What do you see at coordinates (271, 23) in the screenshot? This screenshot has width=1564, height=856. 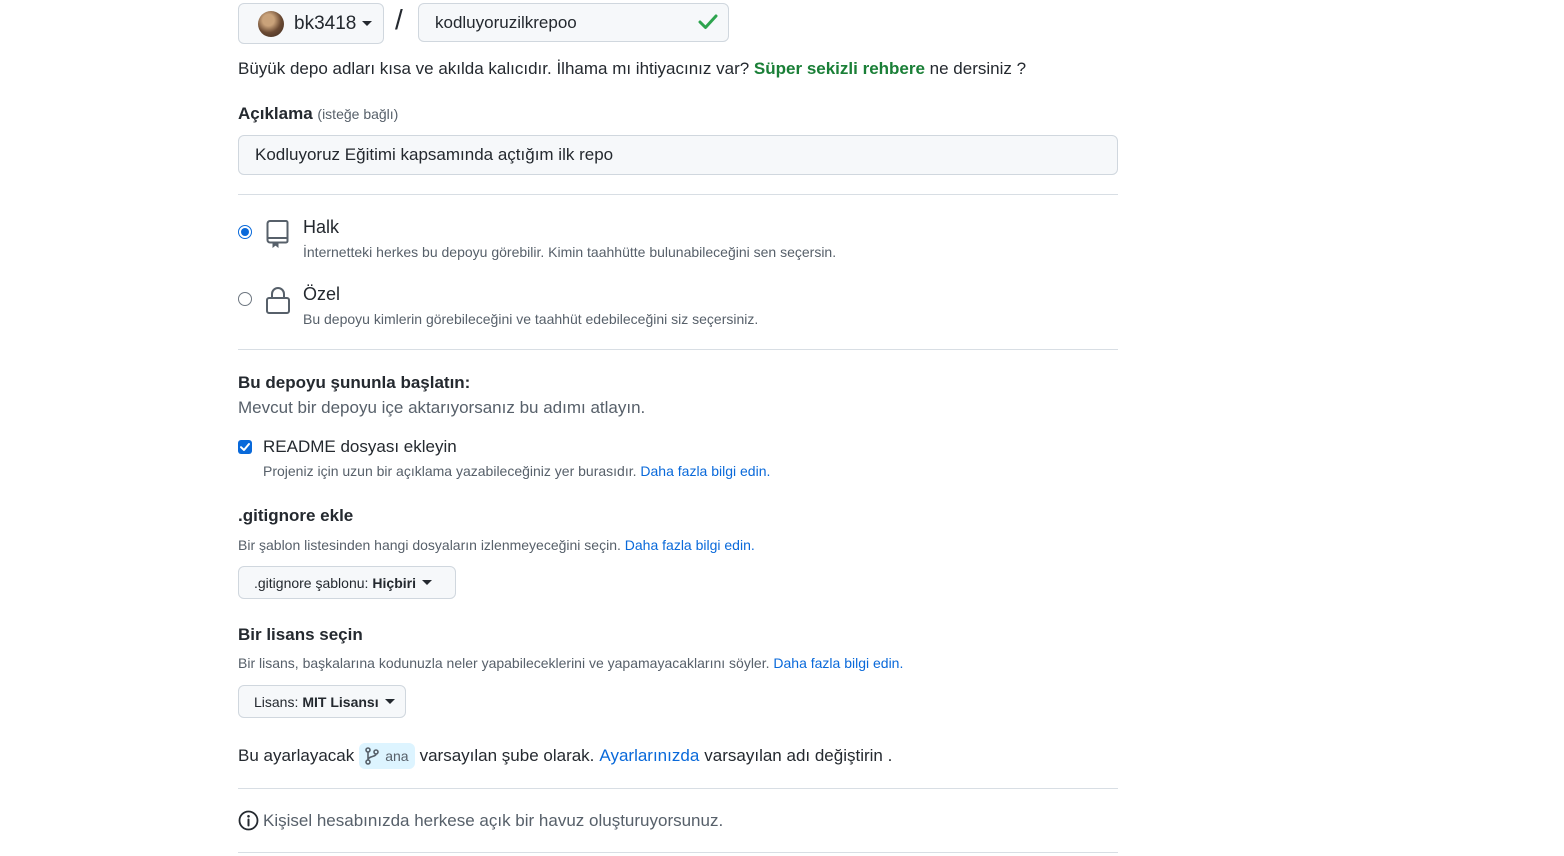 I see `avatar` at bounding box center [271, 23].